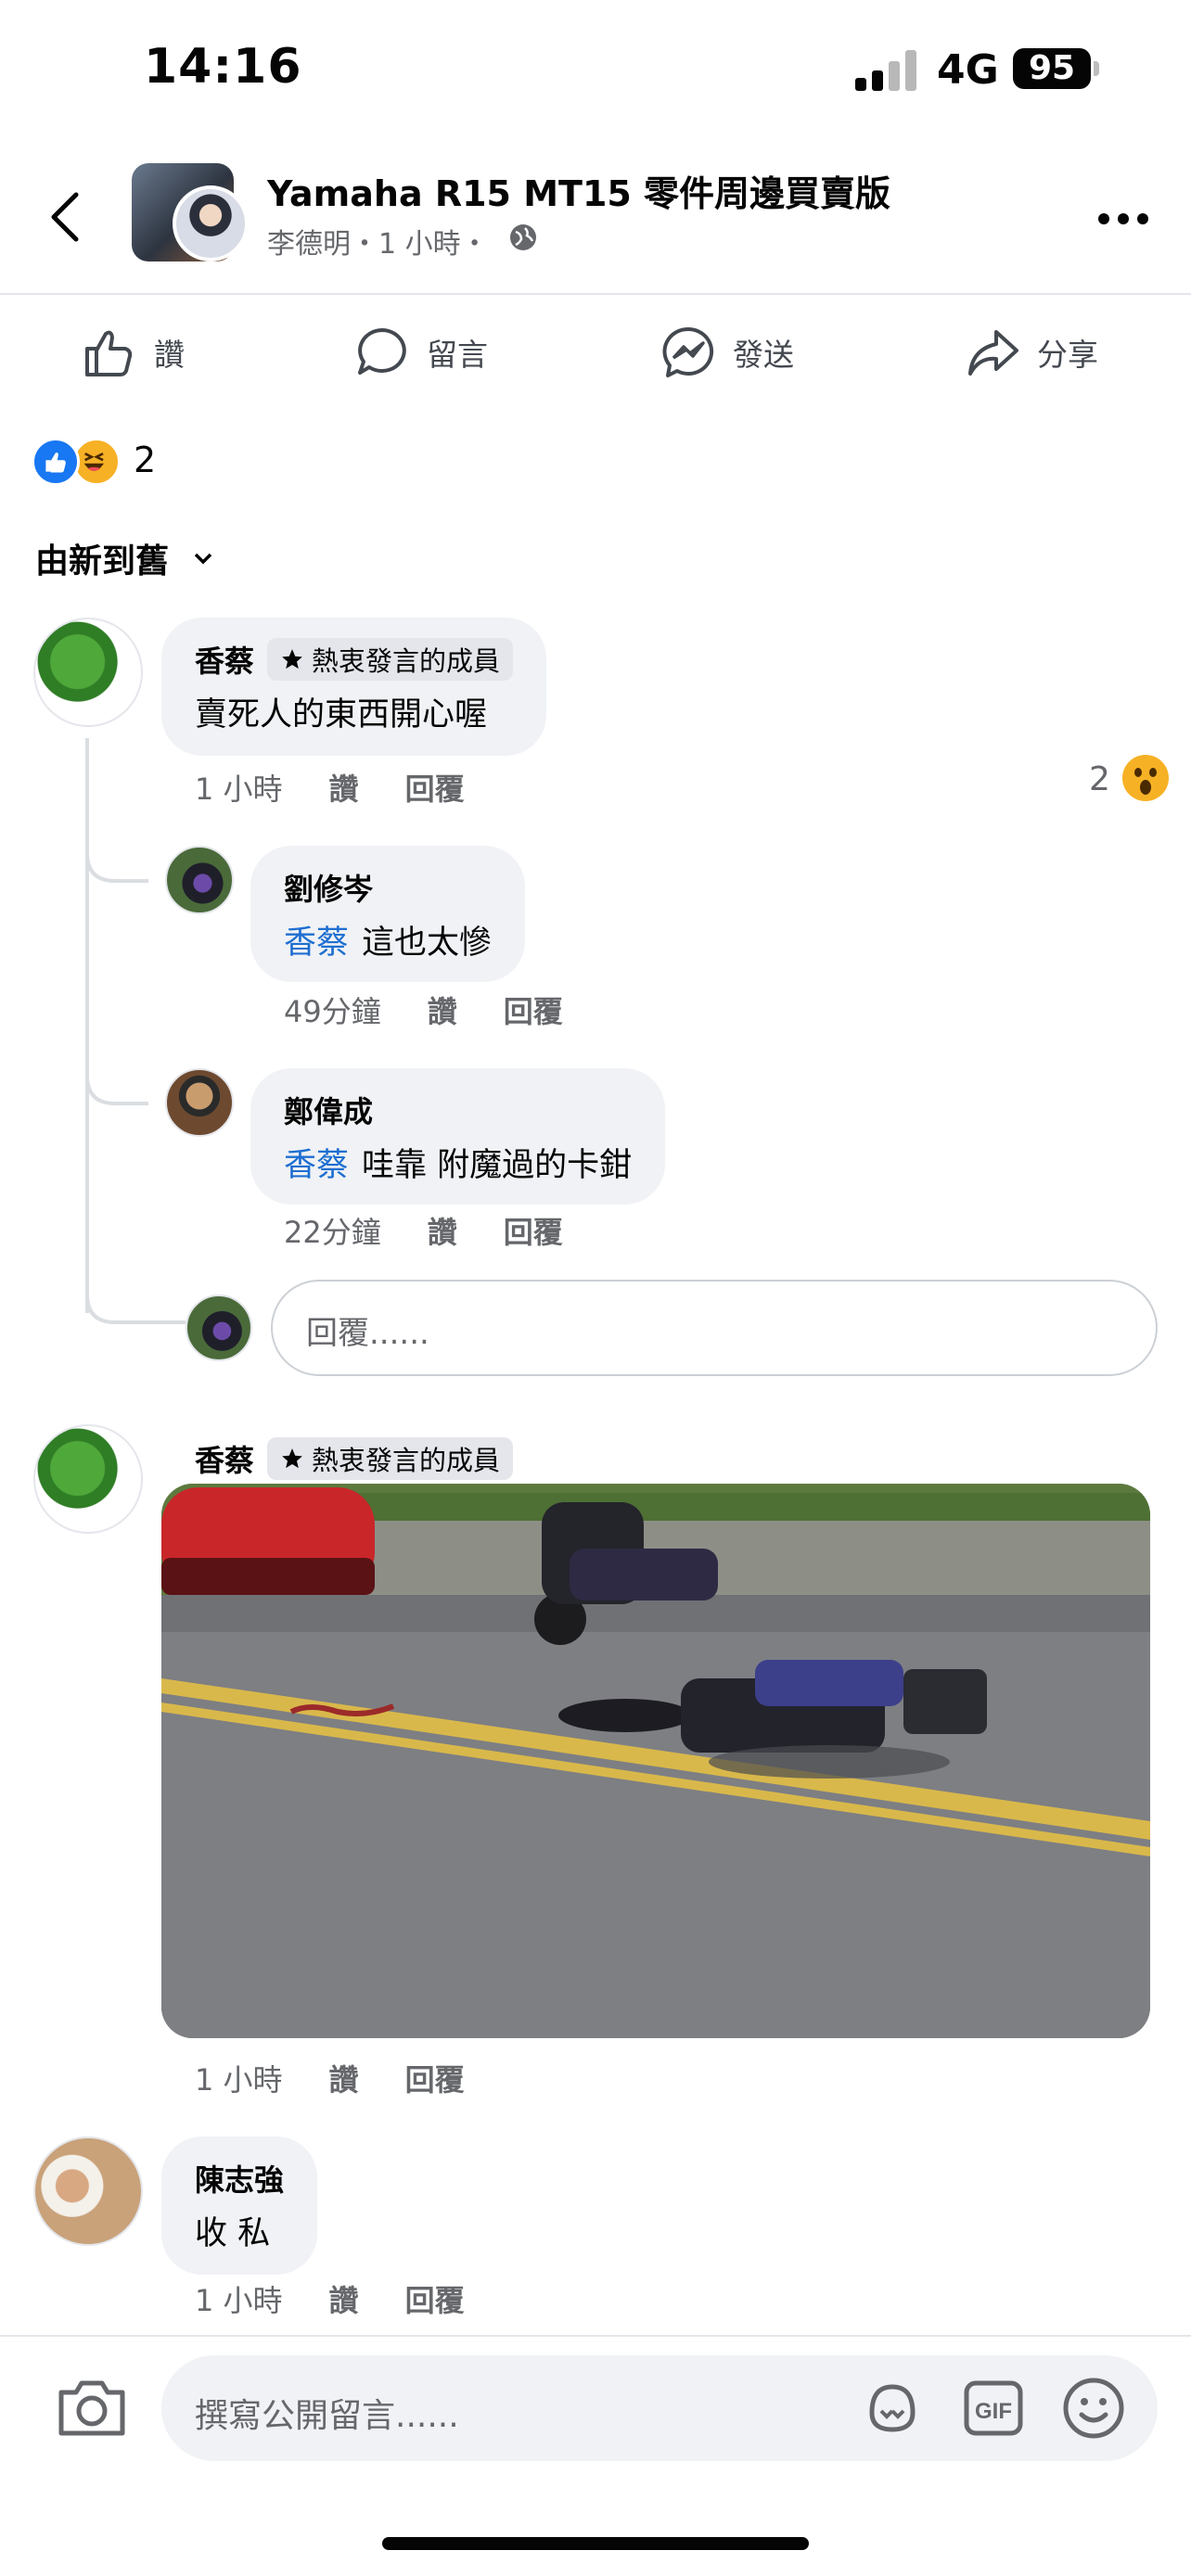 The image size is (1191, 2576). Describe the element at coordinates (332, 1232) in the screenshot. I see `reply-time: 22分鐘` at that location.